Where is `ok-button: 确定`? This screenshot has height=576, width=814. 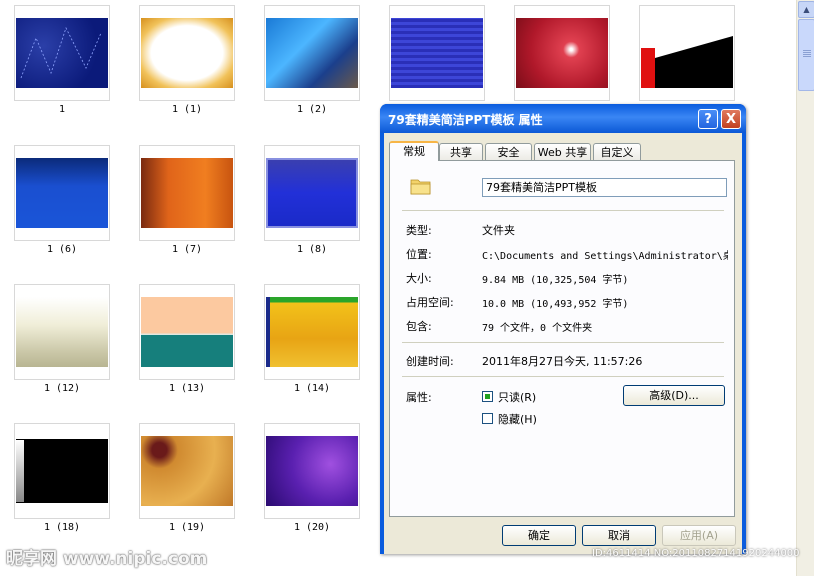 ok-button: 确定 is located at coordinates (539, 535).